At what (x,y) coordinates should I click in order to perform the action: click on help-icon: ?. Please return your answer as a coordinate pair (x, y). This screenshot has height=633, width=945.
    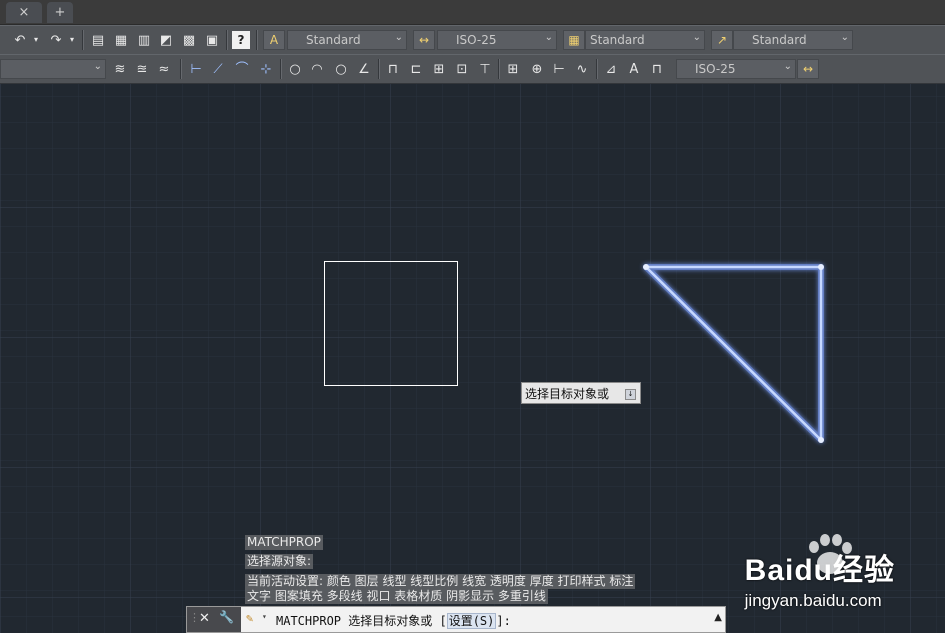
    Looking at the image, I should click on (241, 40).